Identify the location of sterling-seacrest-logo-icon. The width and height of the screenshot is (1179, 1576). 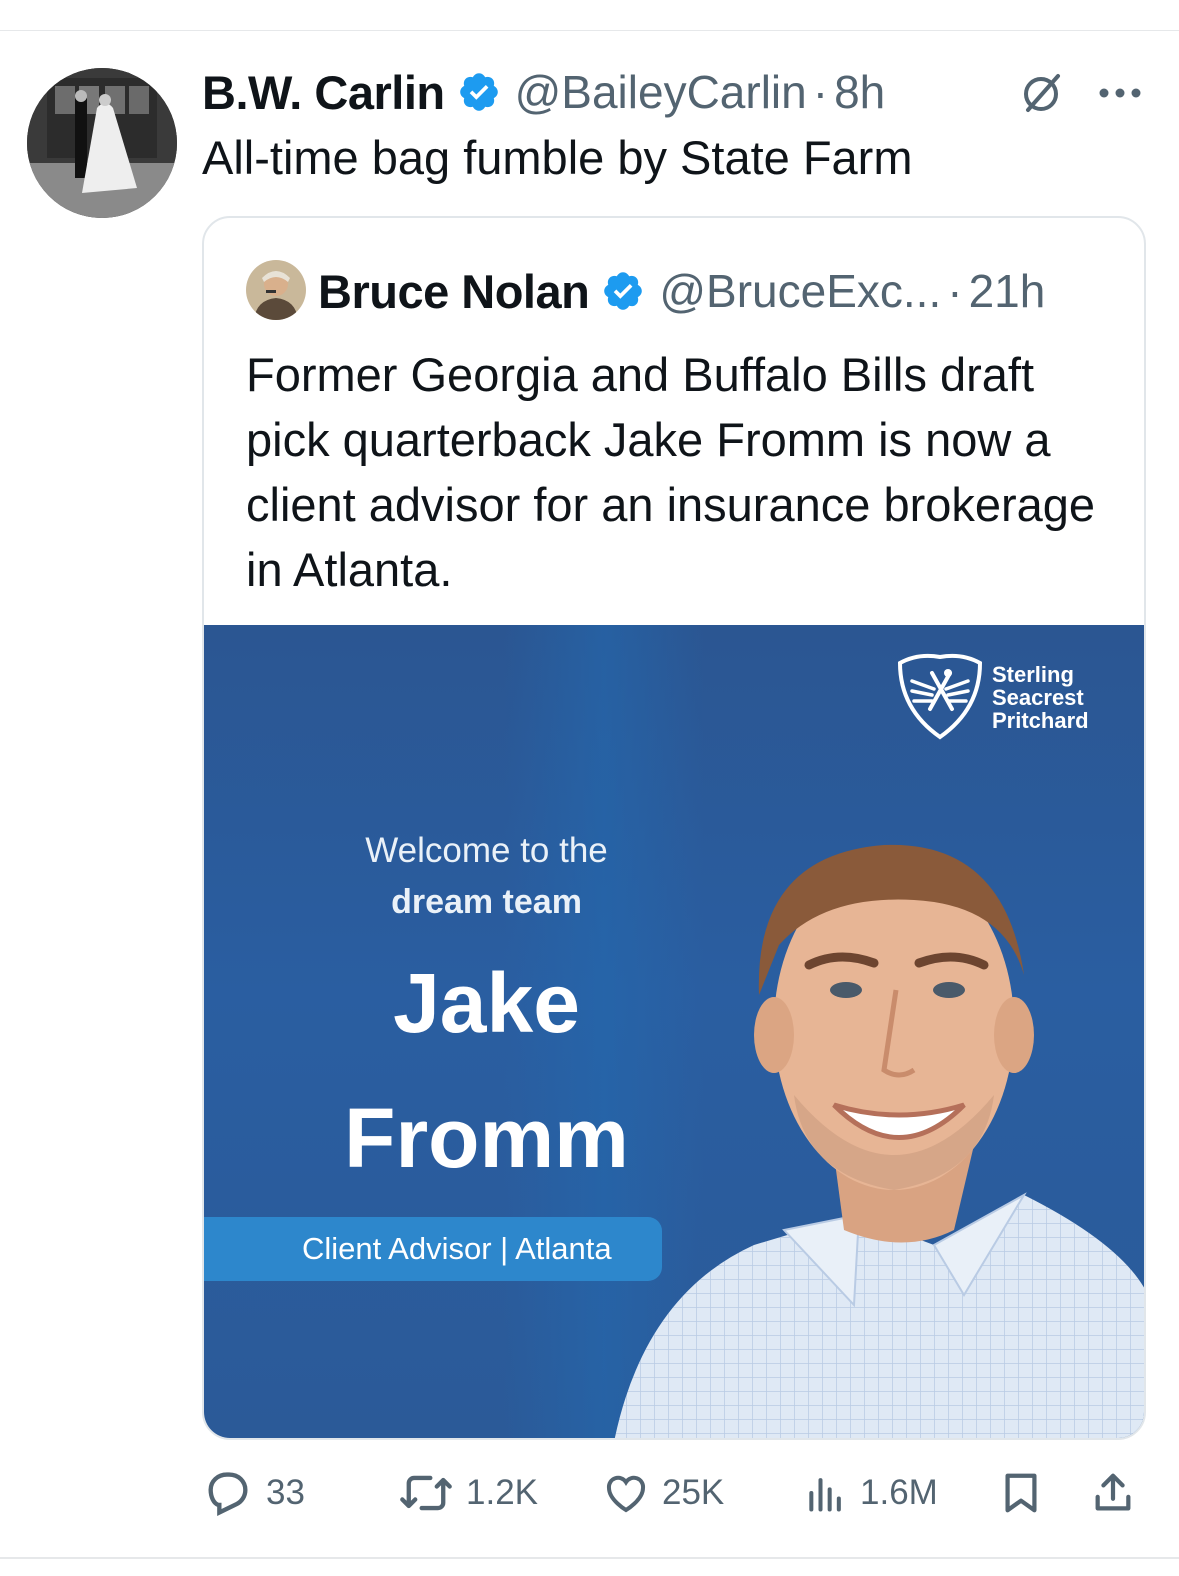
(940, 697).